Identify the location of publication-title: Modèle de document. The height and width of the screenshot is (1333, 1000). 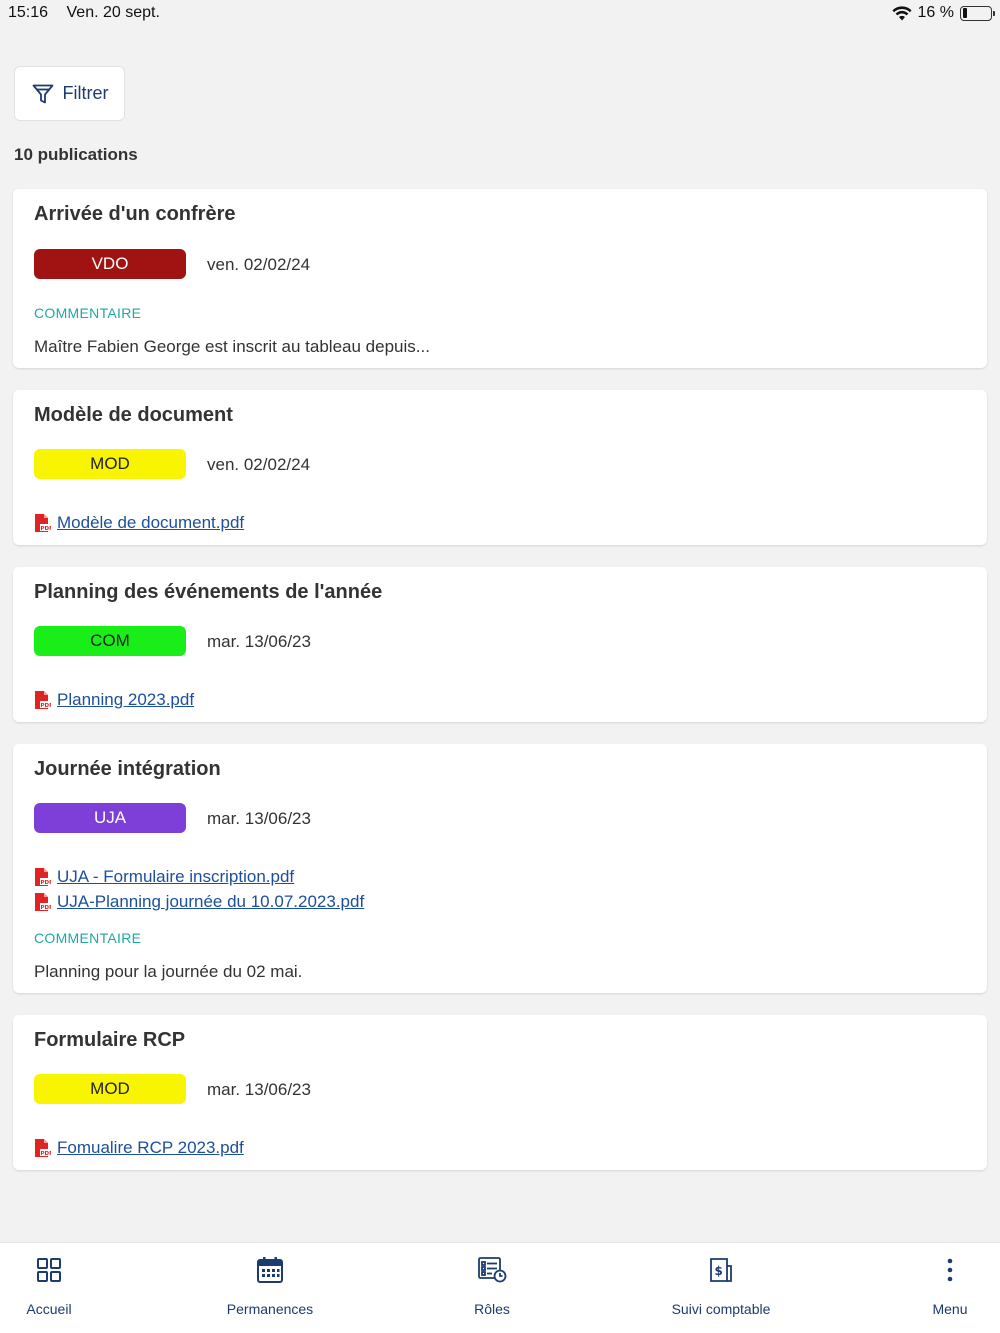
(133, 415).